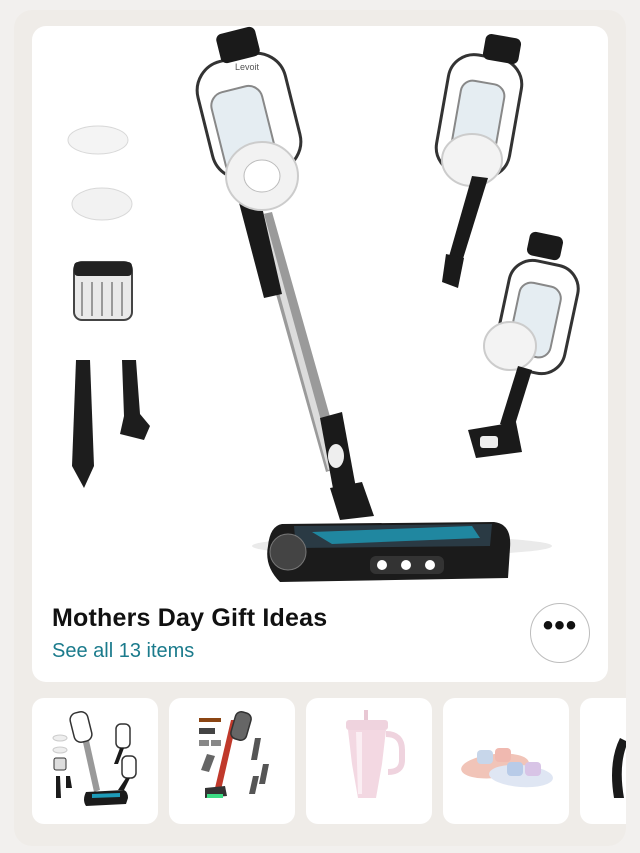 The width and height of the screenshot is (640, 853). Describe the element at coordinates (234, 754) in the screenshot. I see `red-vacuum-thumbnail-image` at that location.